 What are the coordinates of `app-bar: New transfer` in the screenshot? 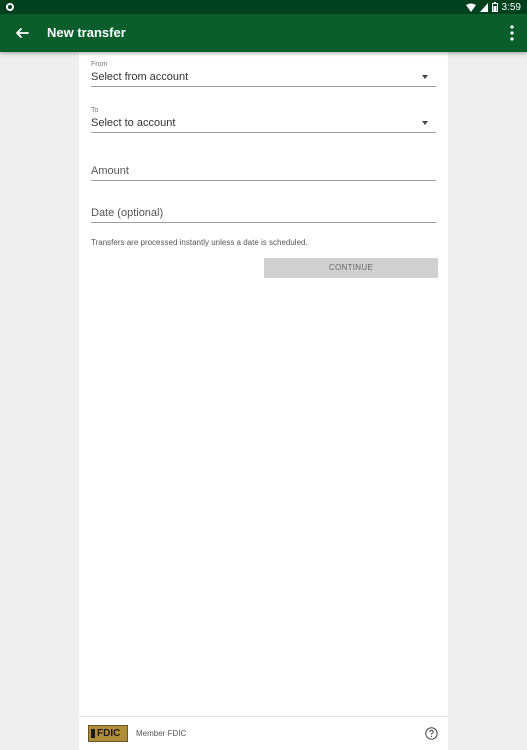 It's located at (263, 33).